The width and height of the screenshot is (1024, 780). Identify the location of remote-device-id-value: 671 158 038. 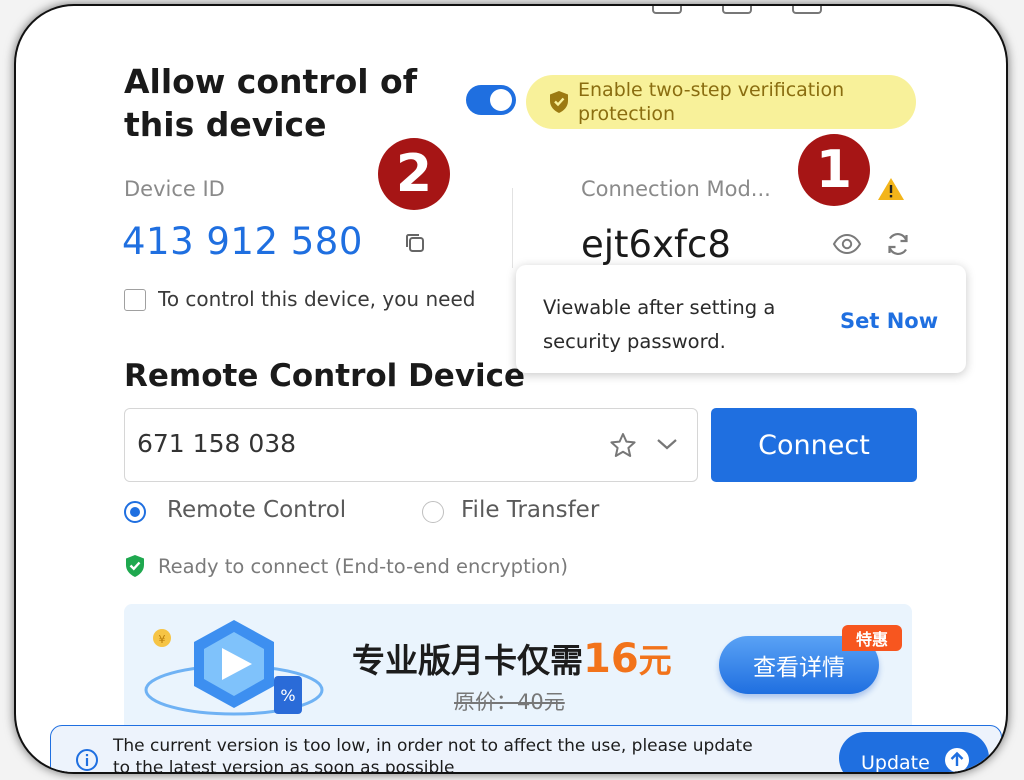
(217, 443).